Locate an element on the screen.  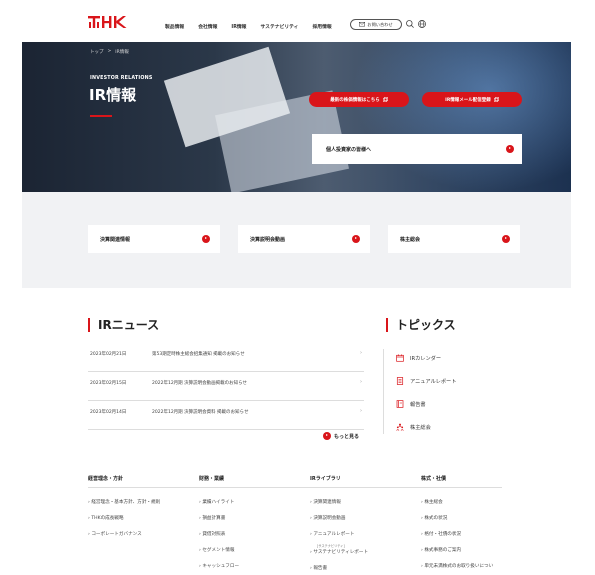
topic-label: 報告書 is located at coordinates (418, 404).